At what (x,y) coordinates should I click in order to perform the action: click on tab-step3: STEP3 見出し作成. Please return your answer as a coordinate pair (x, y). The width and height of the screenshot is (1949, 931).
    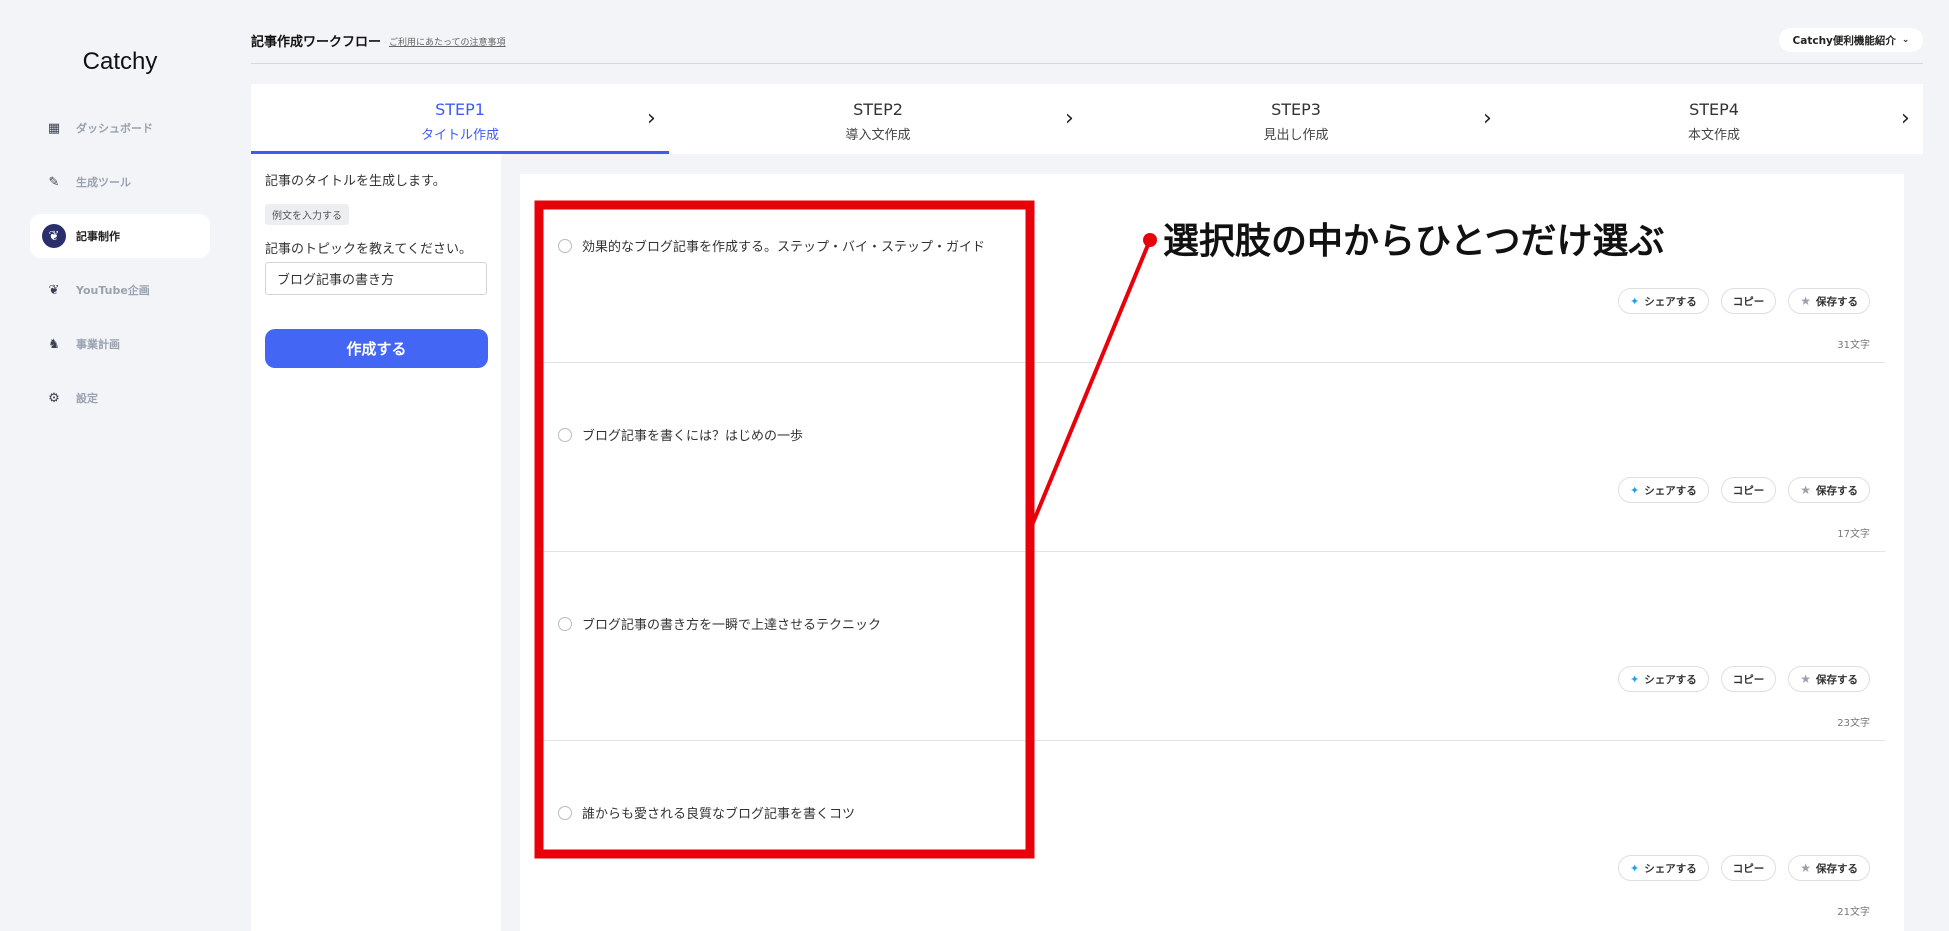
    Looking at the image, I should click on (1296, 119).